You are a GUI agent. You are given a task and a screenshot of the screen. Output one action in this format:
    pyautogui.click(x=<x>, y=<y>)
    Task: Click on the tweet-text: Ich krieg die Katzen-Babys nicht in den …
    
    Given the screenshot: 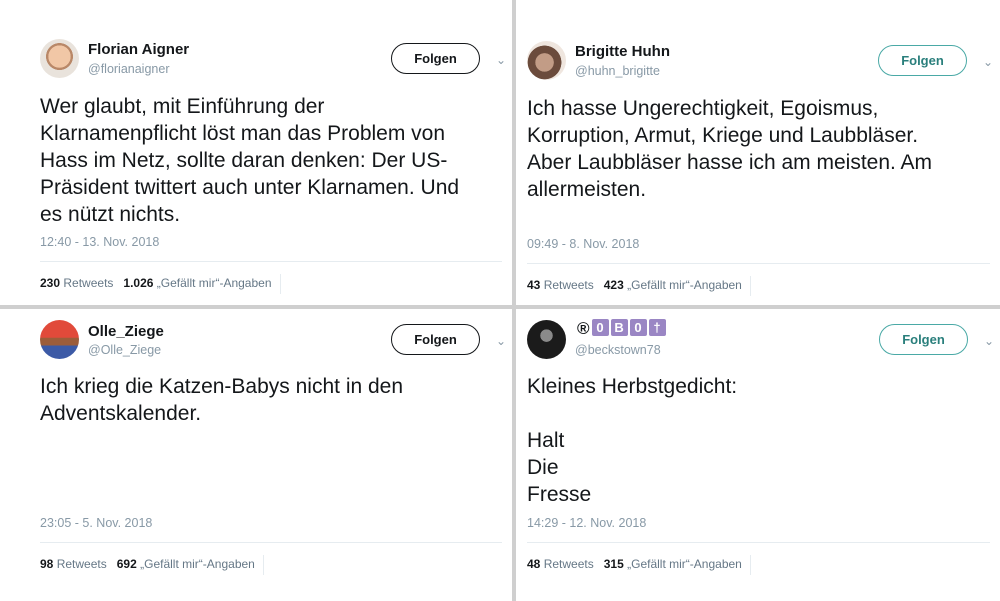 What is the action you would take?
    pyautogui.click(x=222, y=400)
    